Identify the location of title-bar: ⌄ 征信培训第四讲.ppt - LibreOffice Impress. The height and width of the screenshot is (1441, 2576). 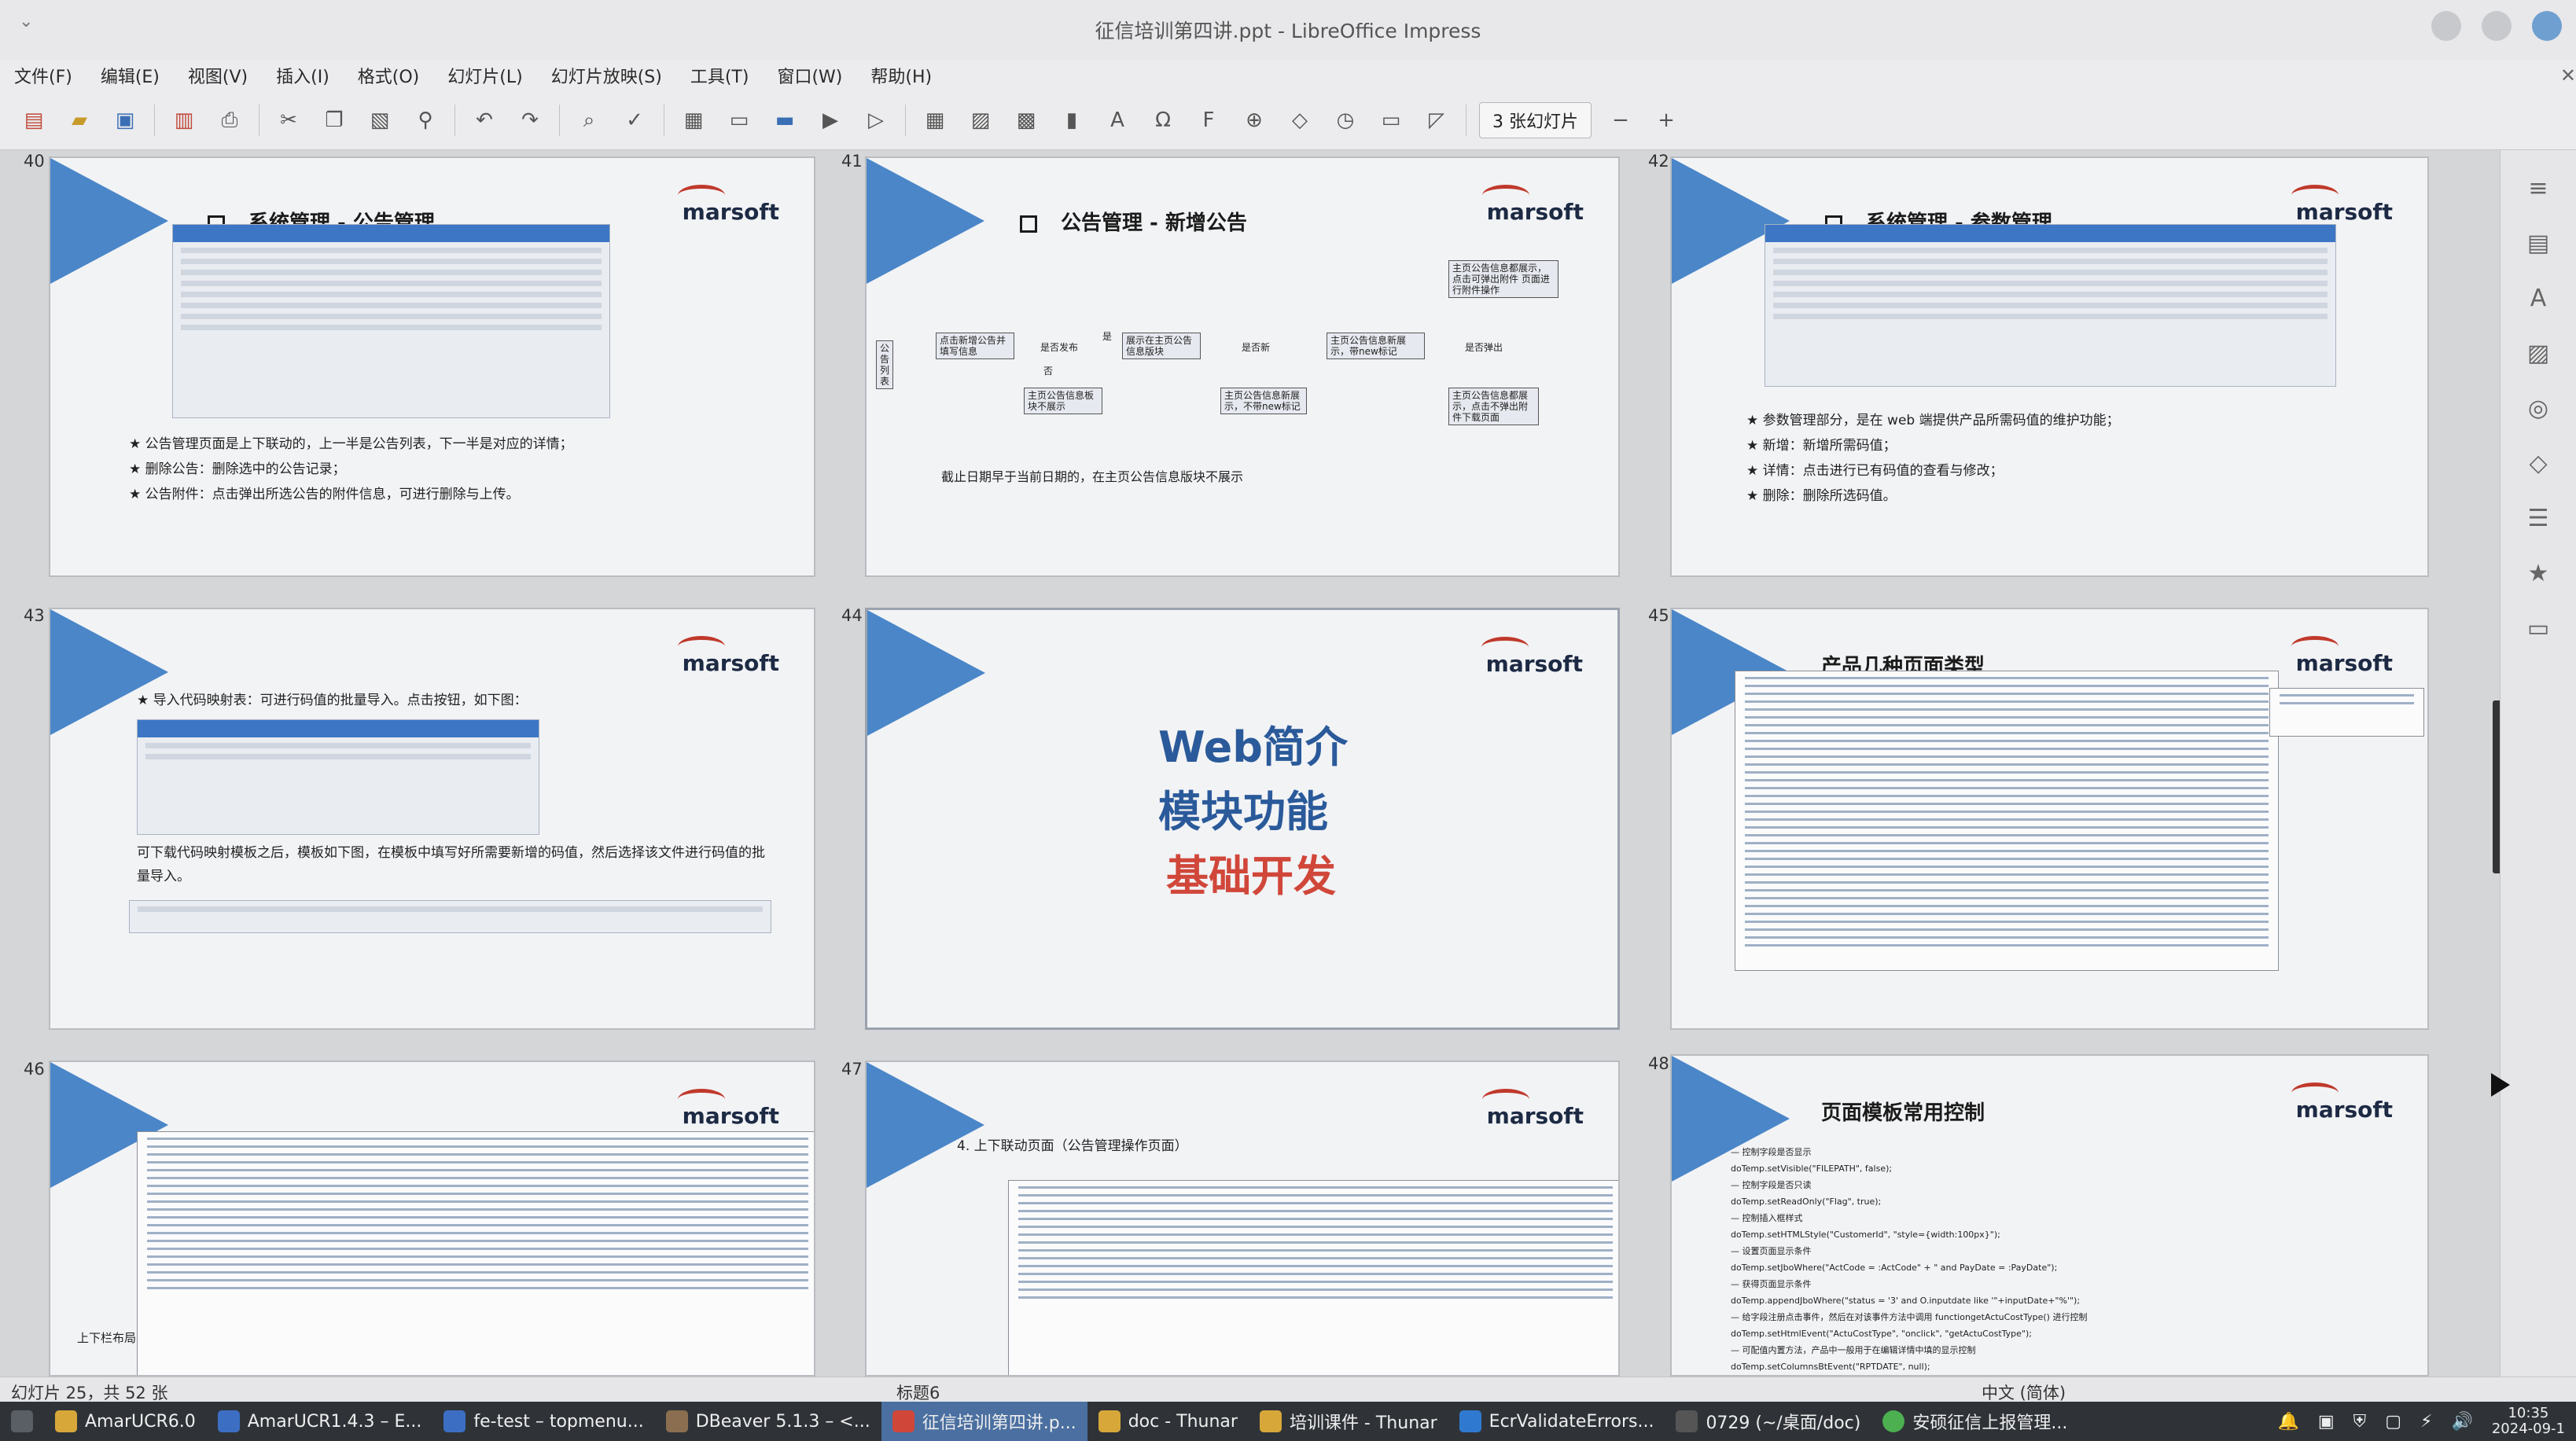
(1288, 30).